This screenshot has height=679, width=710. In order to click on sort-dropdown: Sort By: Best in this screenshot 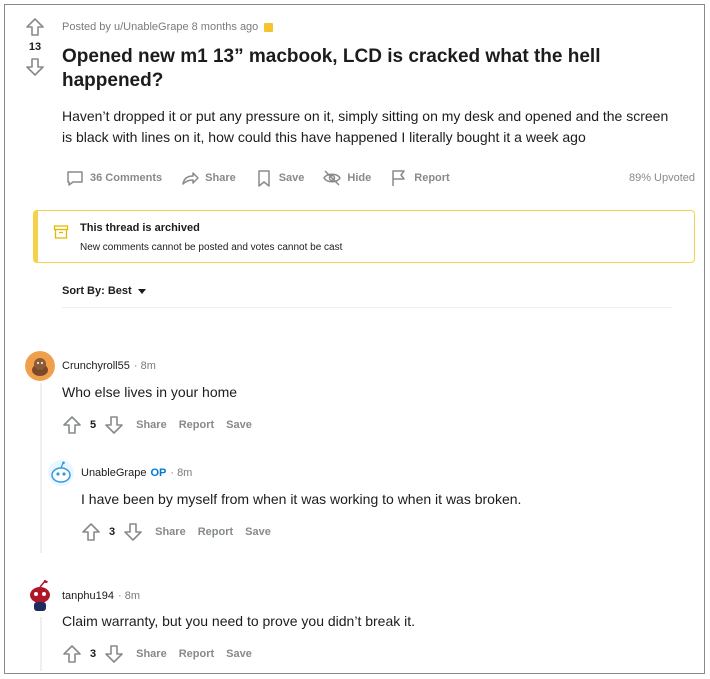, I will do `click(104, 291)`.